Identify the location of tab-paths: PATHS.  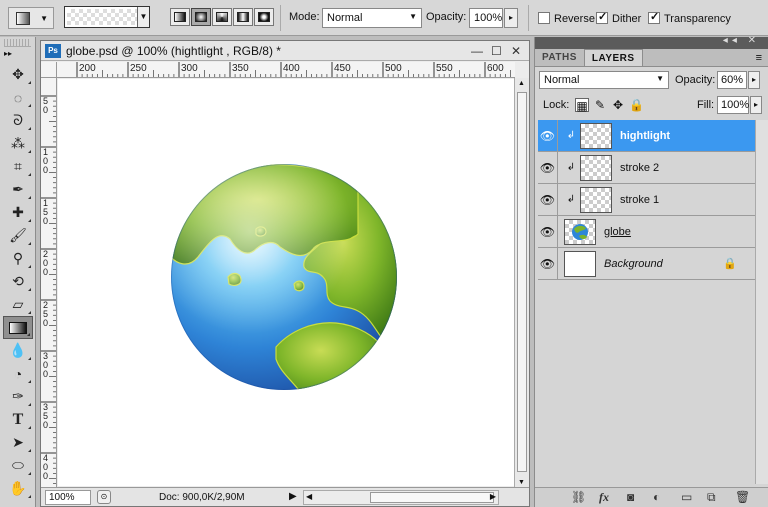
(559, 57).